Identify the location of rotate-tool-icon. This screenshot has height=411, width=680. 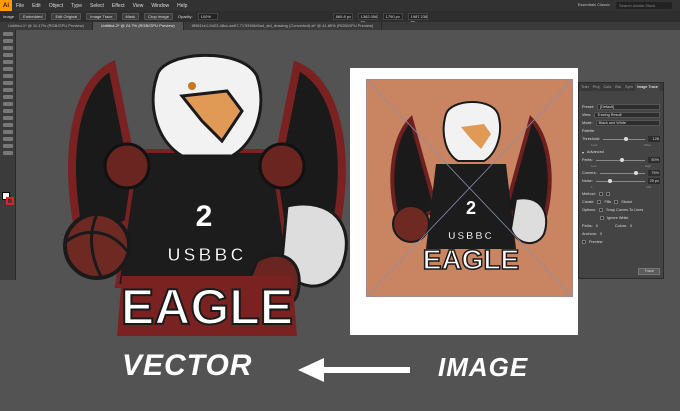
(8, 111).